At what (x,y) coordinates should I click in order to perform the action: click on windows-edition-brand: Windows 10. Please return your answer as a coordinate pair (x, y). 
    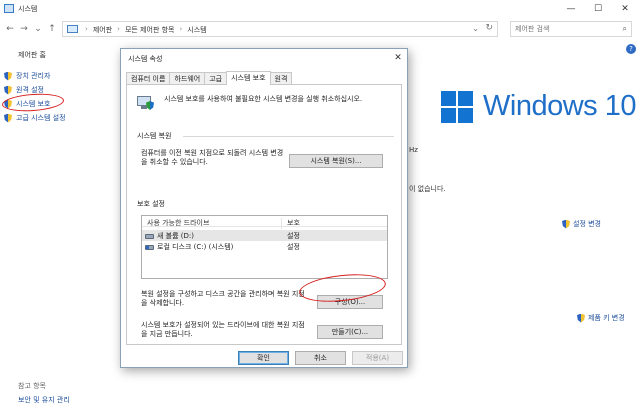
    Looking at the image, I should click on (559, 106).